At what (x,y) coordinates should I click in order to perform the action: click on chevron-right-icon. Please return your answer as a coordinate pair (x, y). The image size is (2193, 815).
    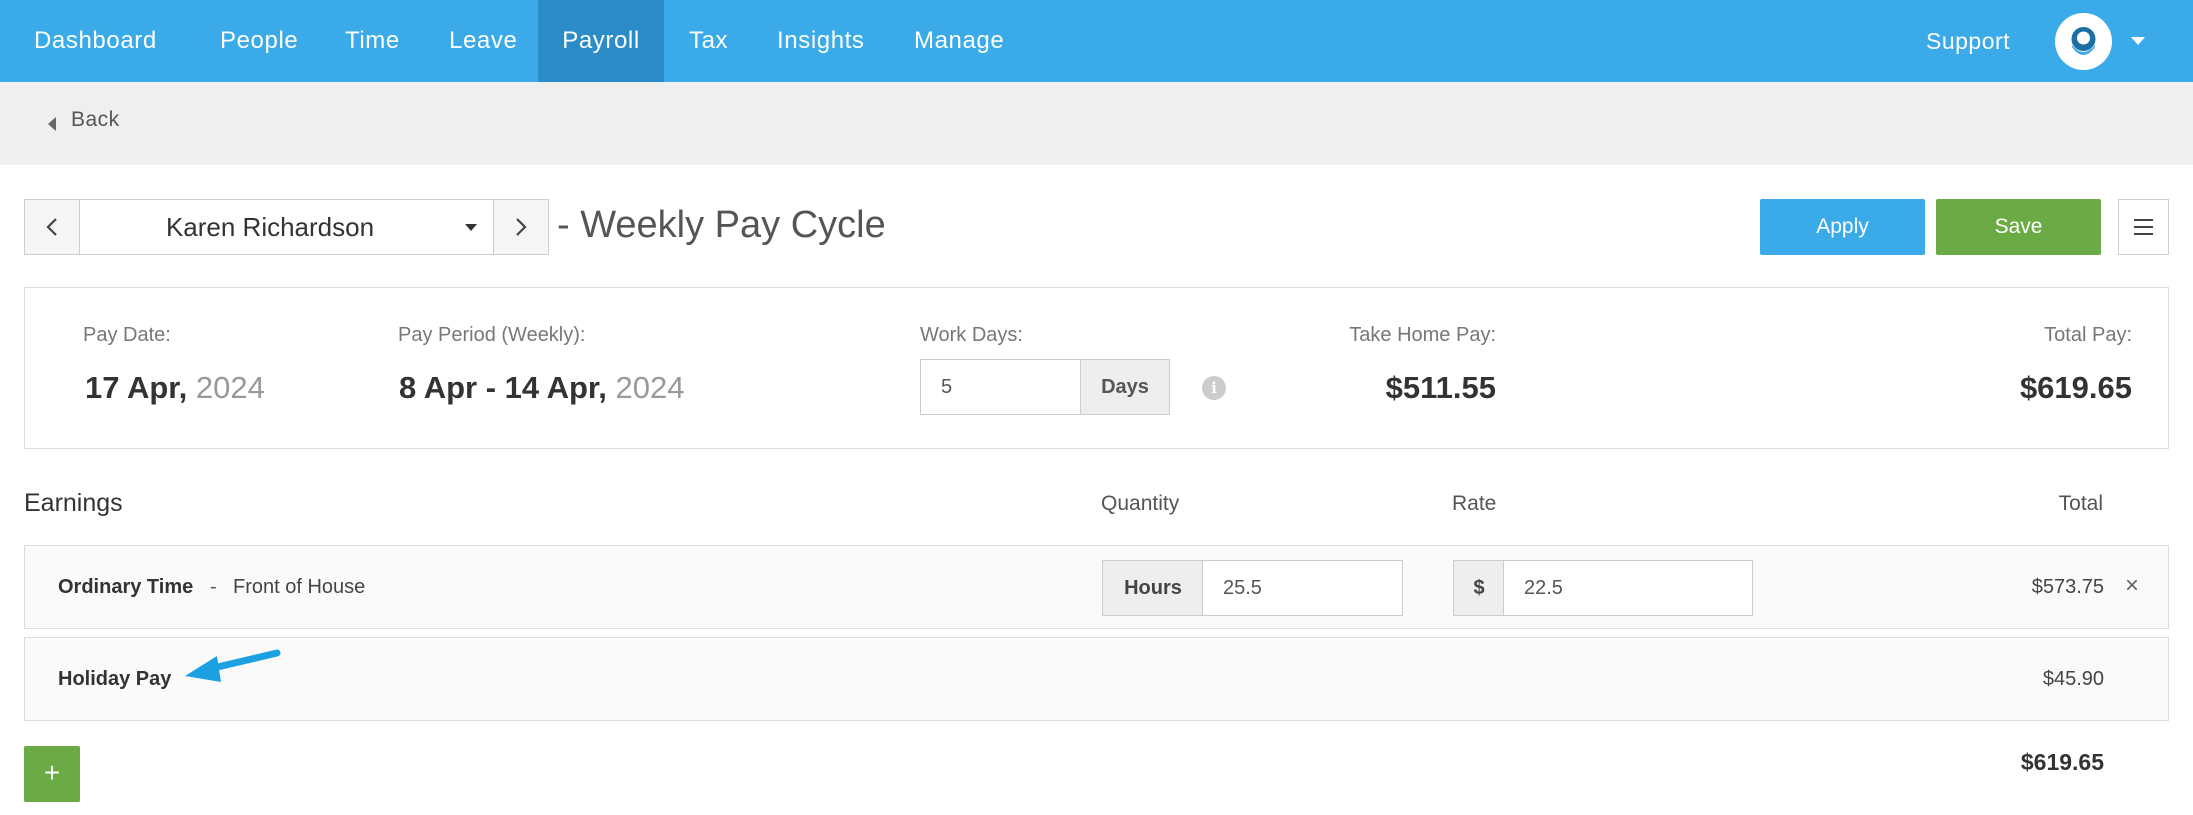
    Looking at the image, I should click on (521, 227).